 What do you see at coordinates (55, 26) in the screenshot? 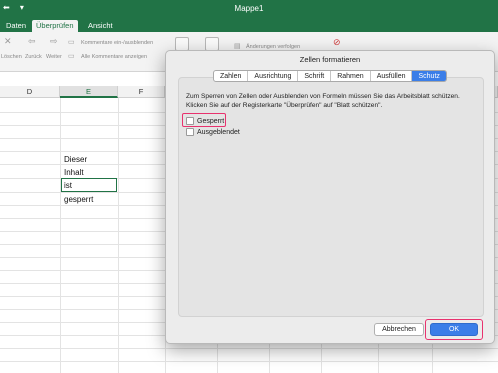
I see `tab-ueberpruefen: Überprüfen` at bounding box center [55, 26].